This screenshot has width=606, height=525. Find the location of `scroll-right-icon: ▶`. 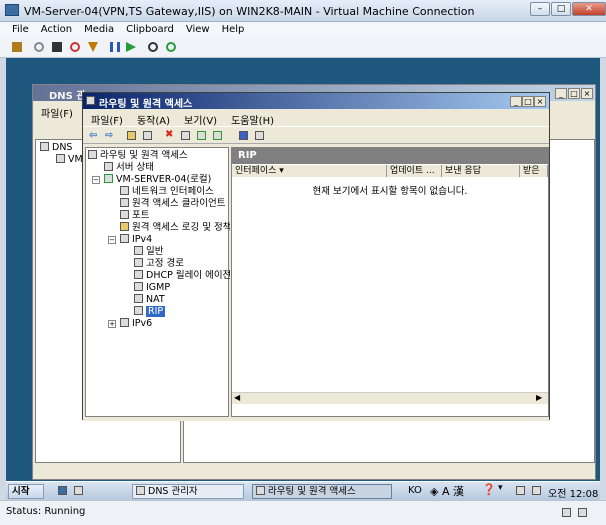

scroll-right-icon: ▶ is located at coordinates (539, 397).